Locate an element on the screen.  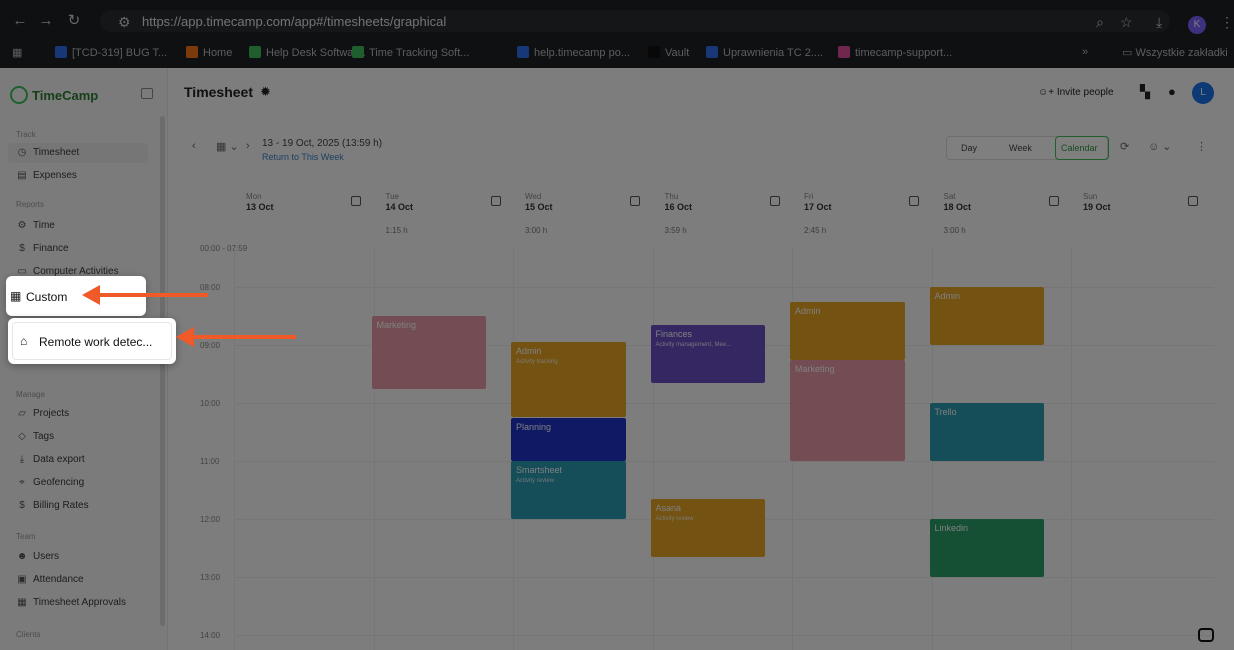
arrow-head-custom is located at coordinates (91, 295).